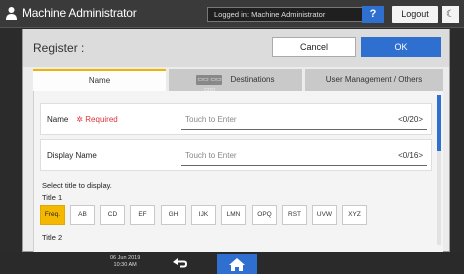  I want to click on clock-time: 10:30 AM, so click(125, 265).